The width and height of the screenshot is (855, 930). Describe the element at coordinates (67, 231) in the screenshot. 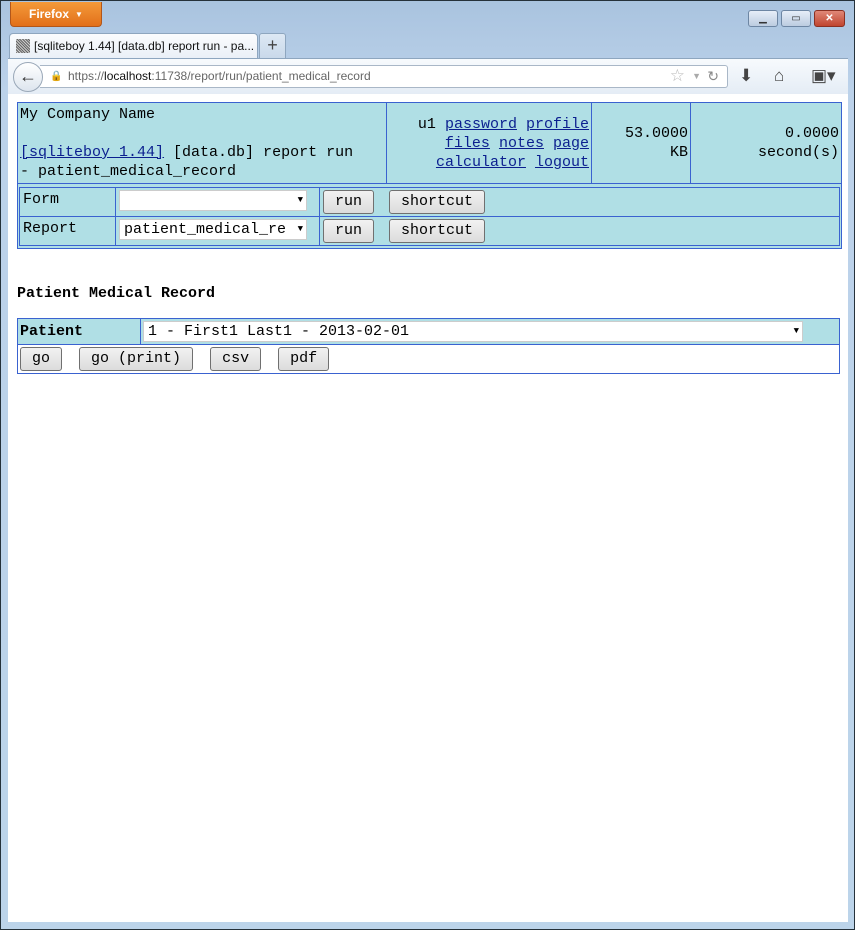

I see `report-label: Report` at that location.